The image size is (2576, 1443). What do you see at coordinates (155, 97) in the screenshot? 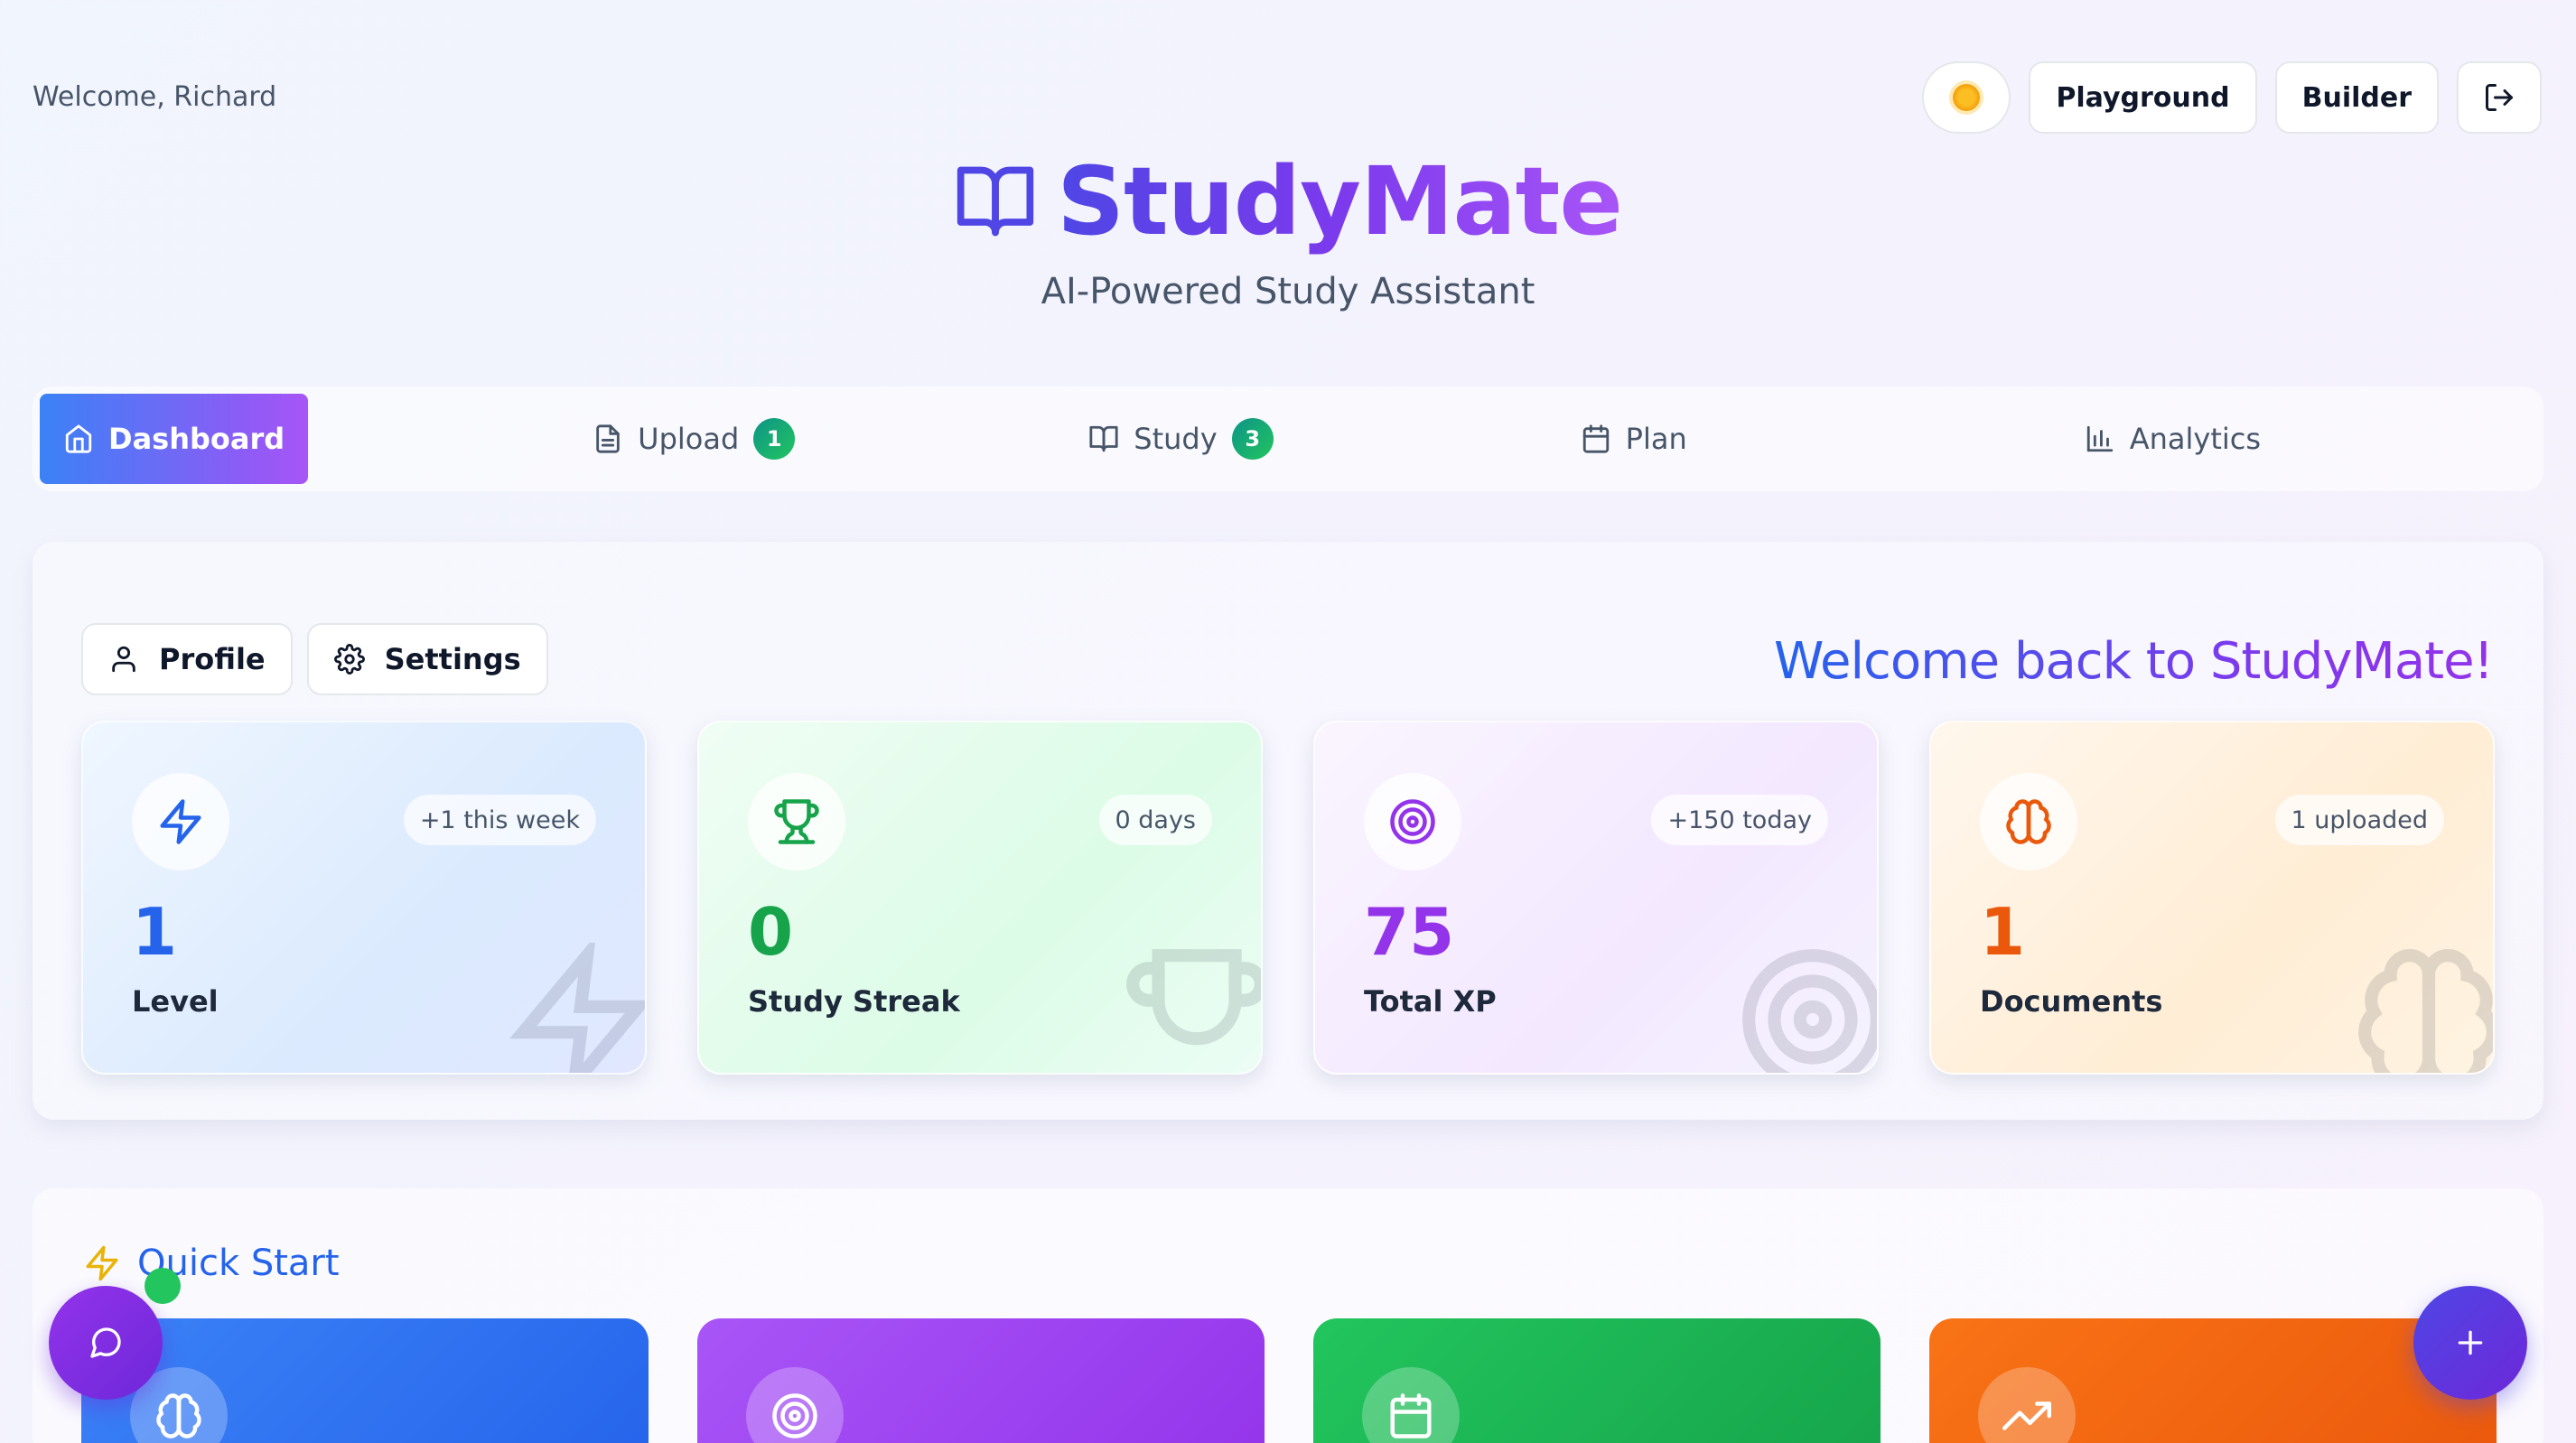
I see `welcome-user-text: Welcome, Richard` at bounding box center [155, 97].